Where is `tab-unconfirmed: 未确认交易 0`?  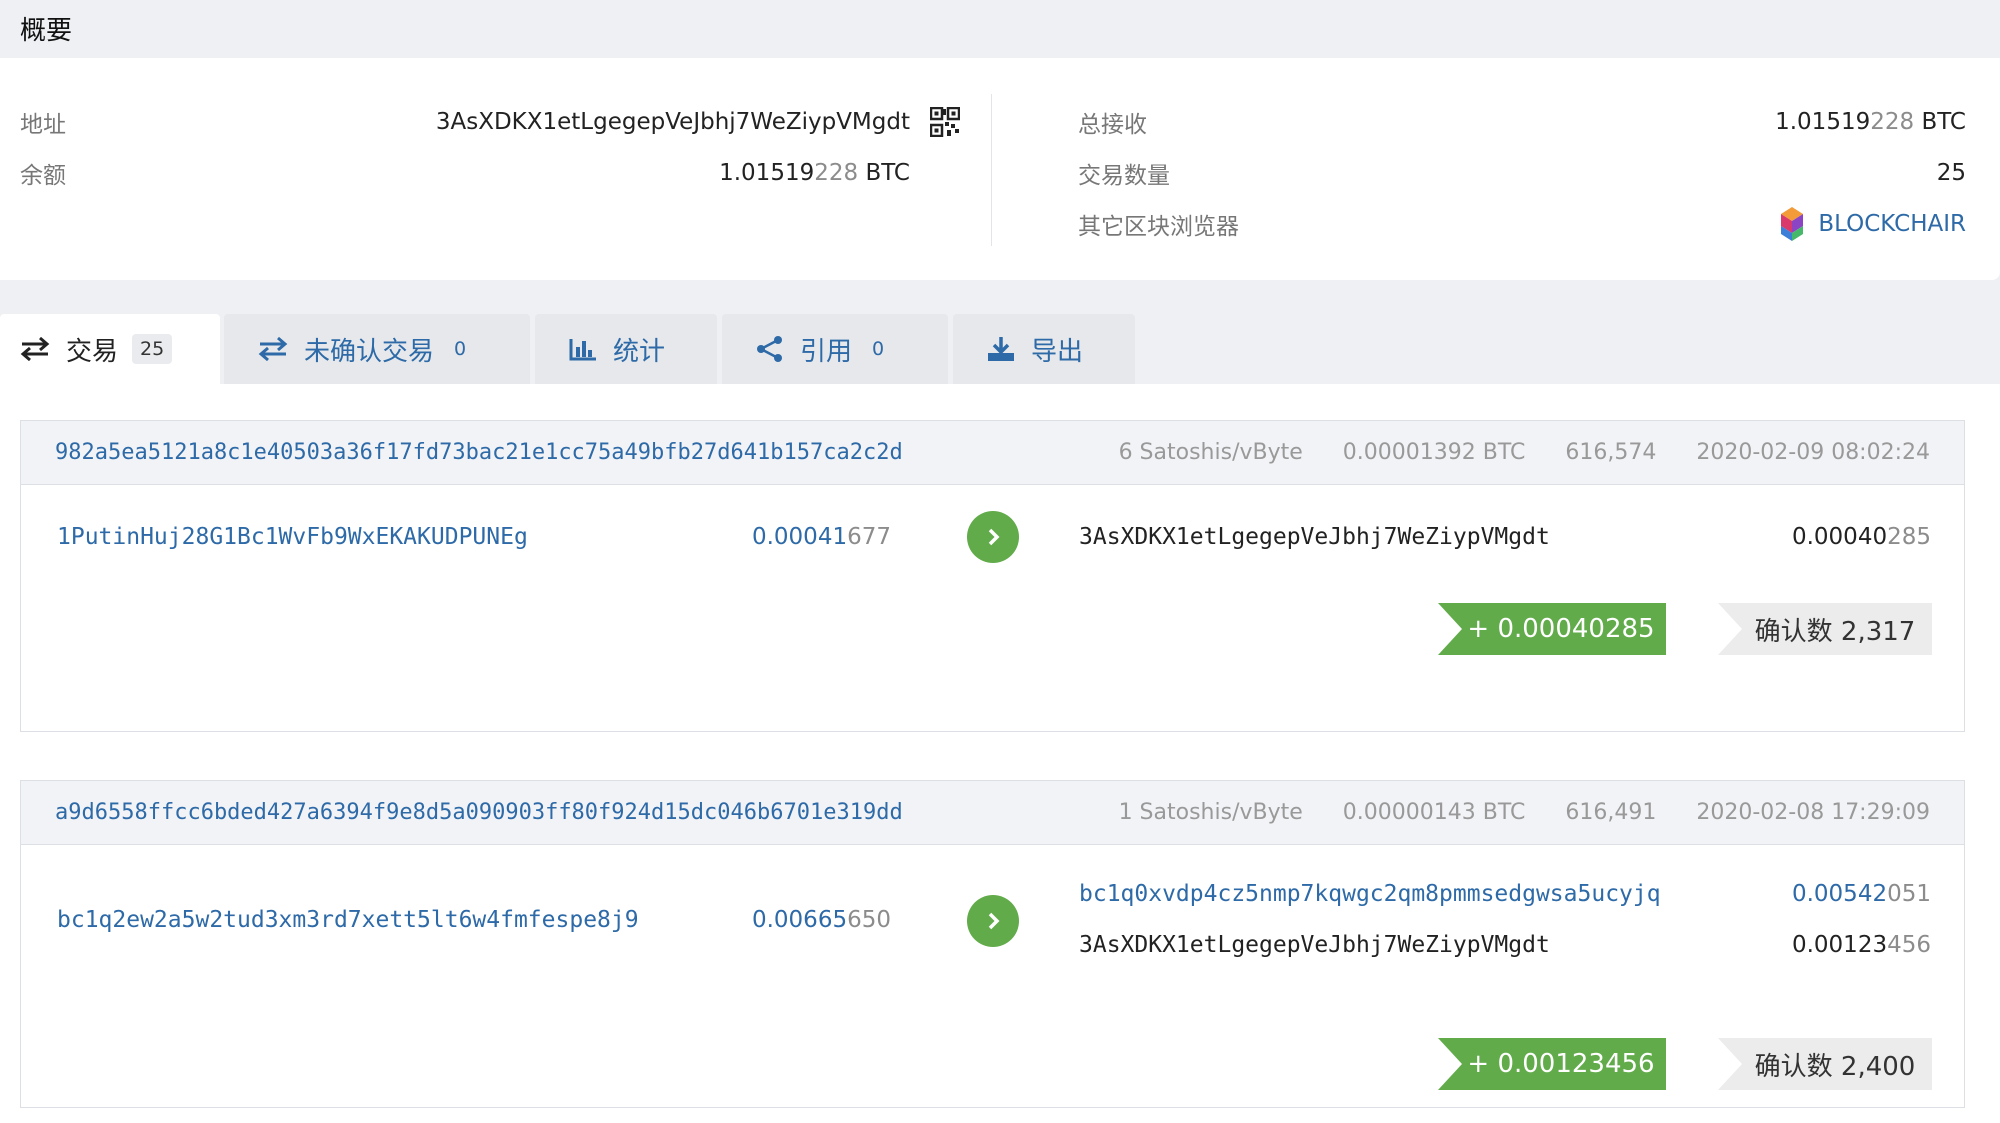
tab-unconfirmed: 未确认交易 0 is located at coordinates (377, 349).